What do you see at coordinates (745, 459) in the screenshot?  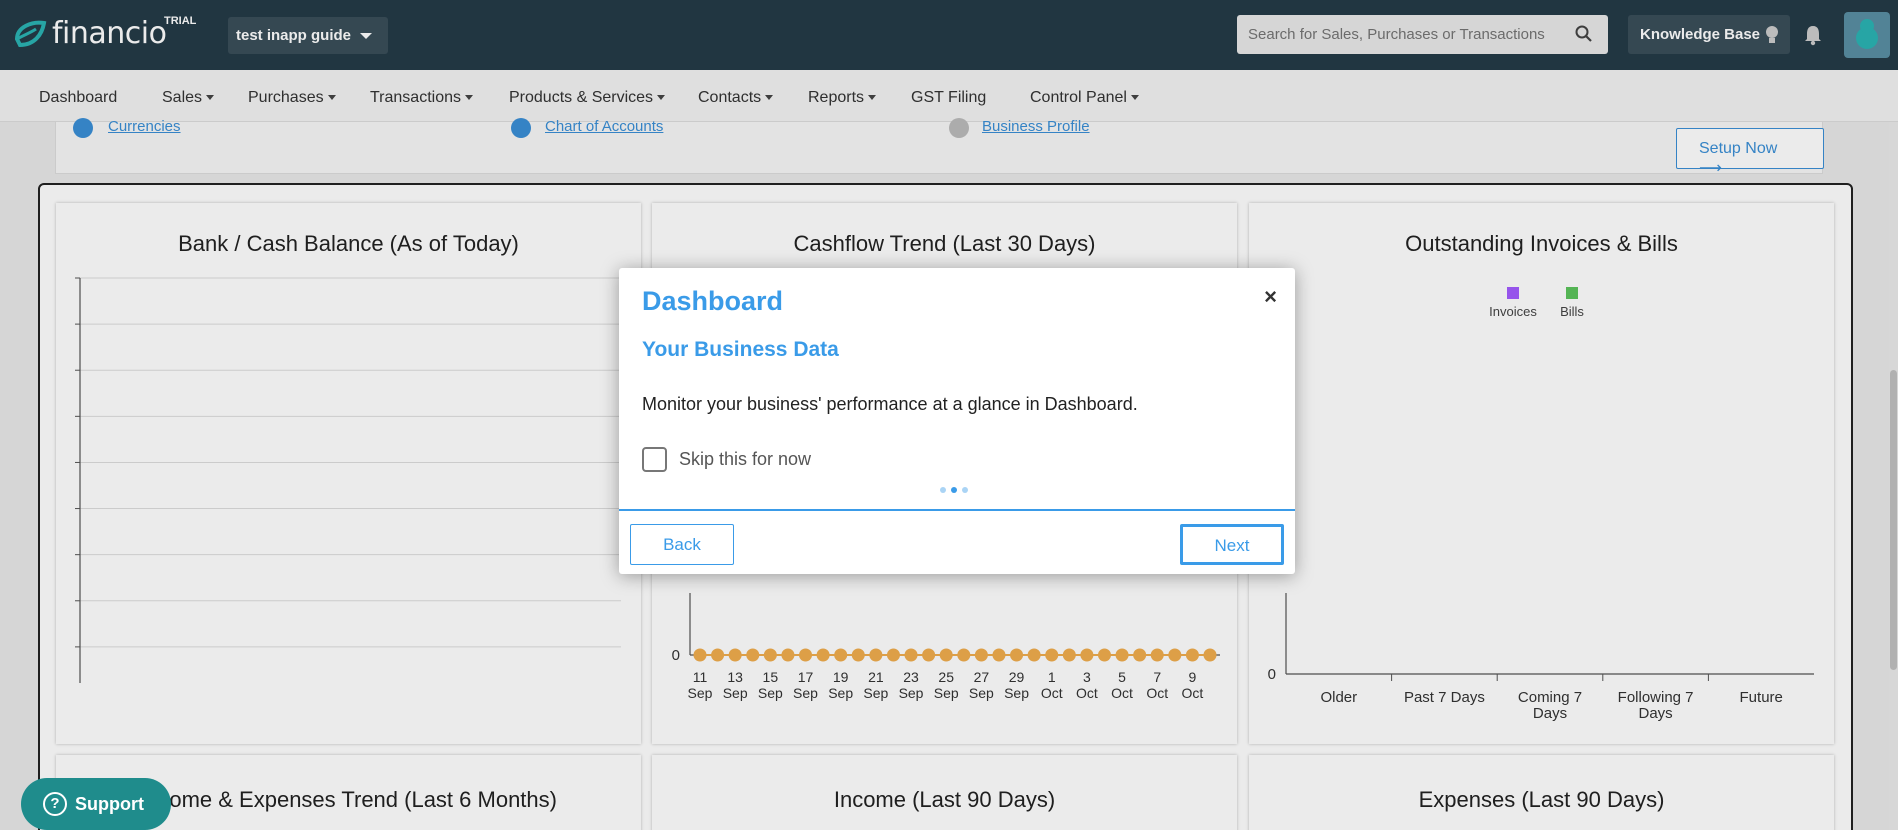 I see `skip-label: Skip this for now` at bounding box center [745, 459].